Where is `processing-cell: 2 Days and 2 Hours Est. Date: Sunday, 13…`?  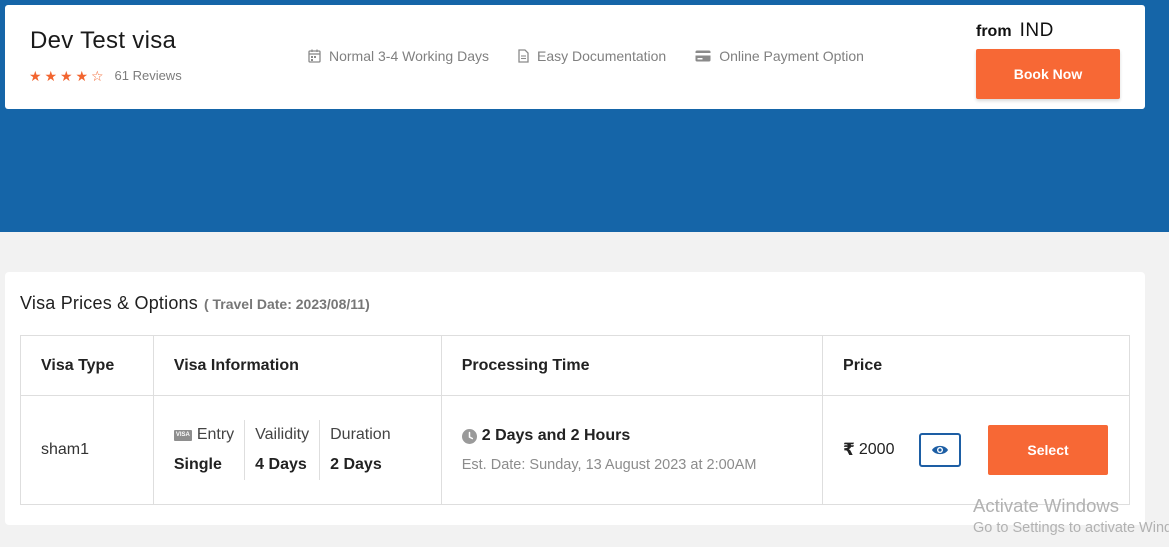
processing-cell: 2 Days and 2 Hours Est. Date: Sunday, 13… is located at coordinates (632, 450).